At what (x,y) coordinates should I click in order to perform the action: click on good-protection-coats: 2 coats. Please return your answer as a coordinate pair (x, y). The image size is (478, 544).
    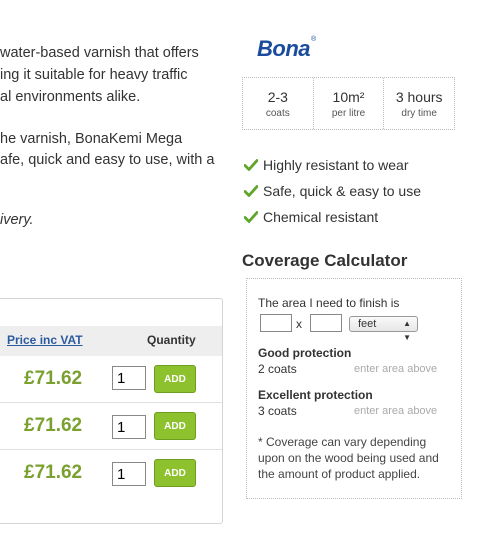
    Looking at the image, I should click on (277, 369).